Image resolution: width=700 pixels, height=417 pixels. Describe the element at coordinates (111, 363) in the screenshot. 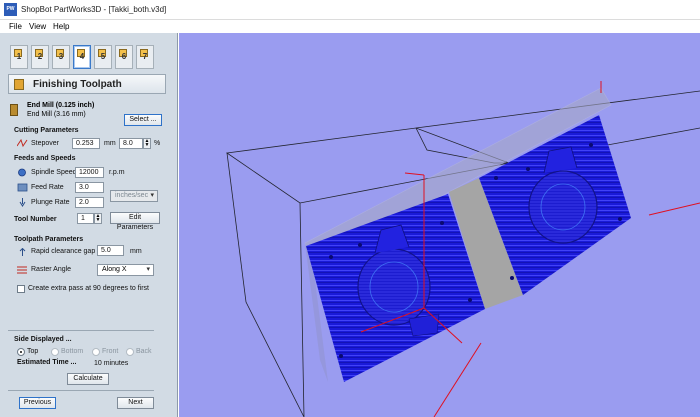

I see `estimated-time-value: 10 minutes` at that location.